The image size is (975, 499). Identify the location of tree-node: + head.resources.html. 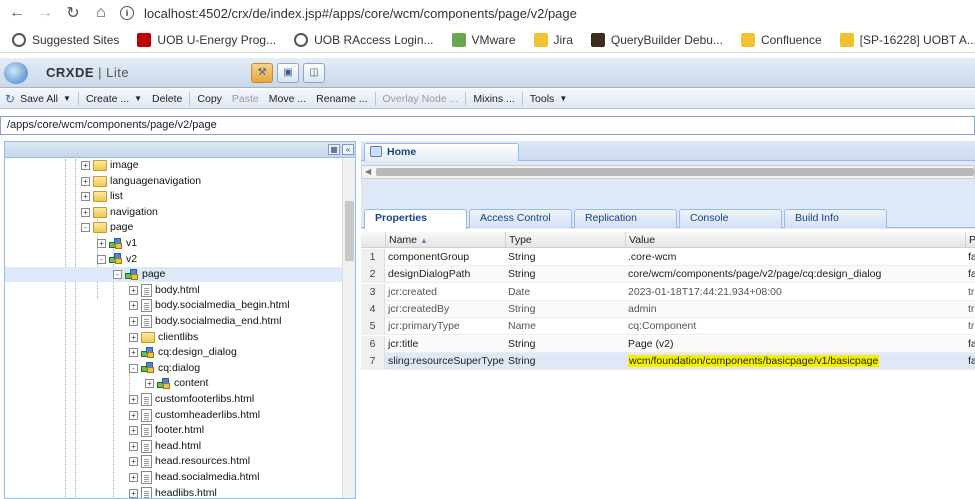
(189, 461).